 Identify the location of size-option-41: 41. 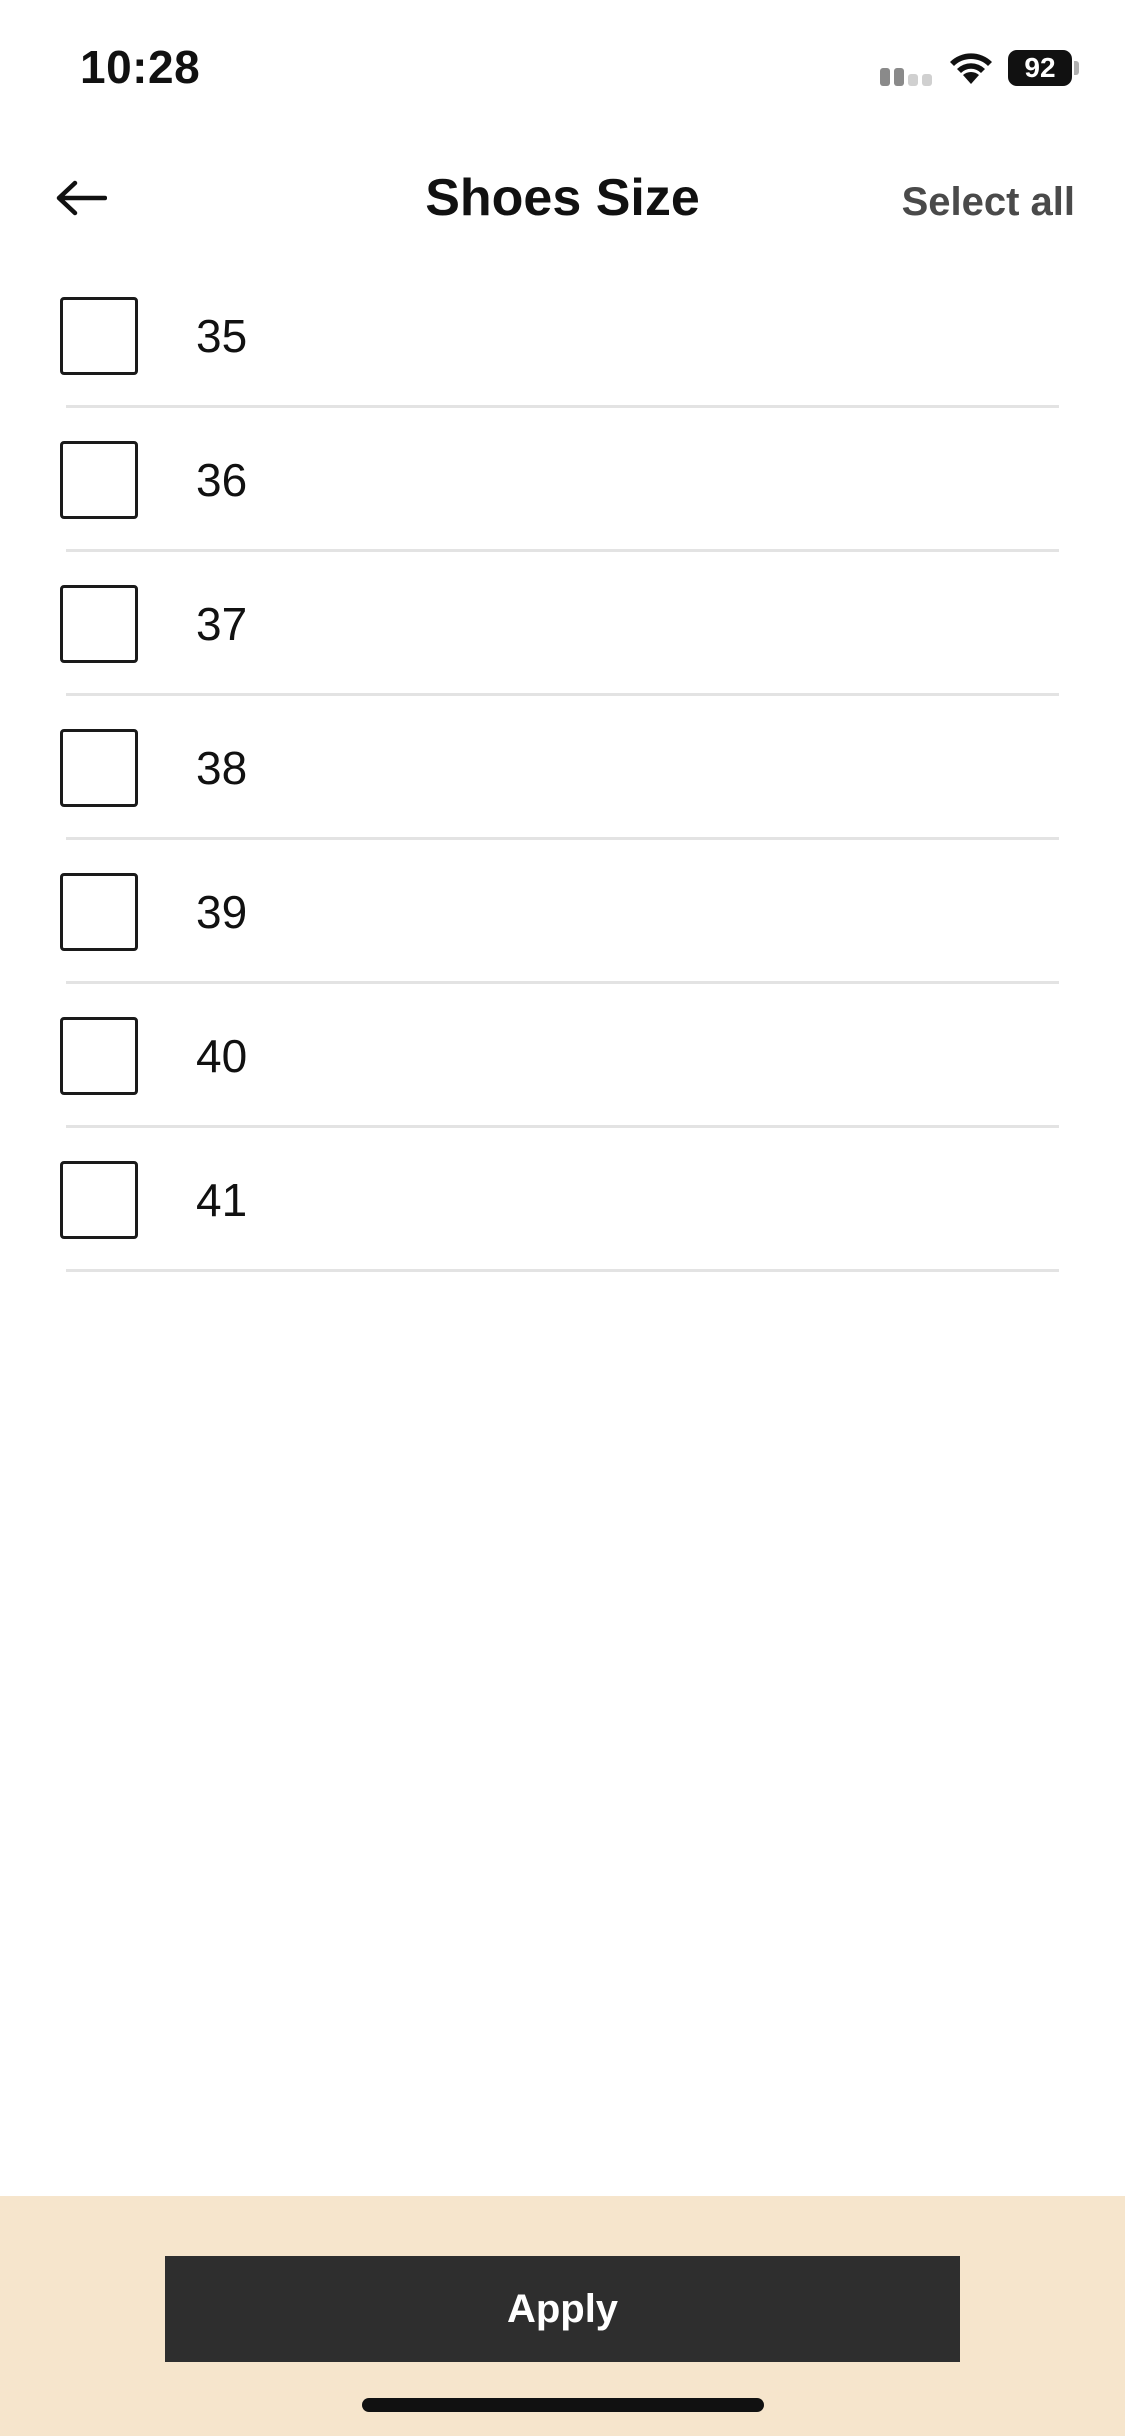
(562, 1200).